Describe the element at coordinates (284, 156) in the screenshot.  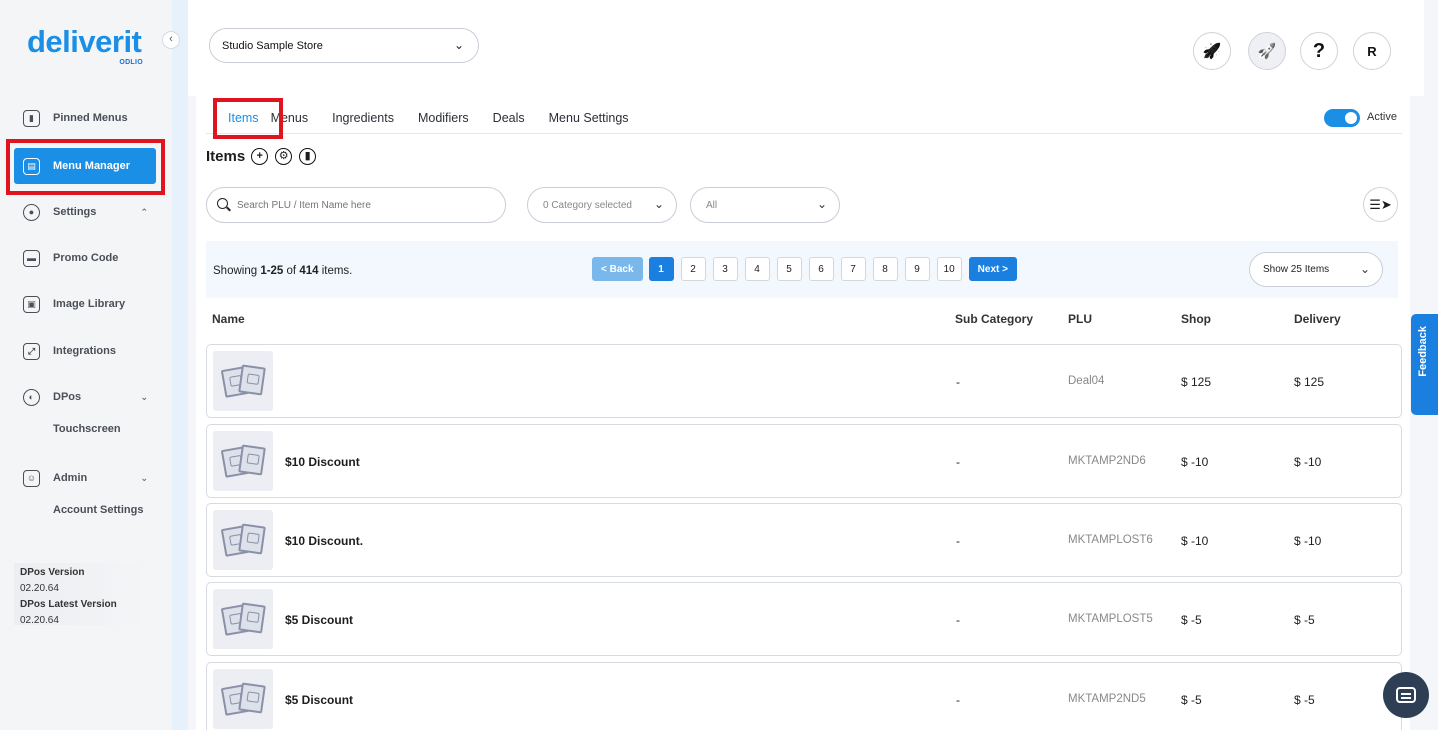
I see `settings-badge-icon: ⚙` at that location.